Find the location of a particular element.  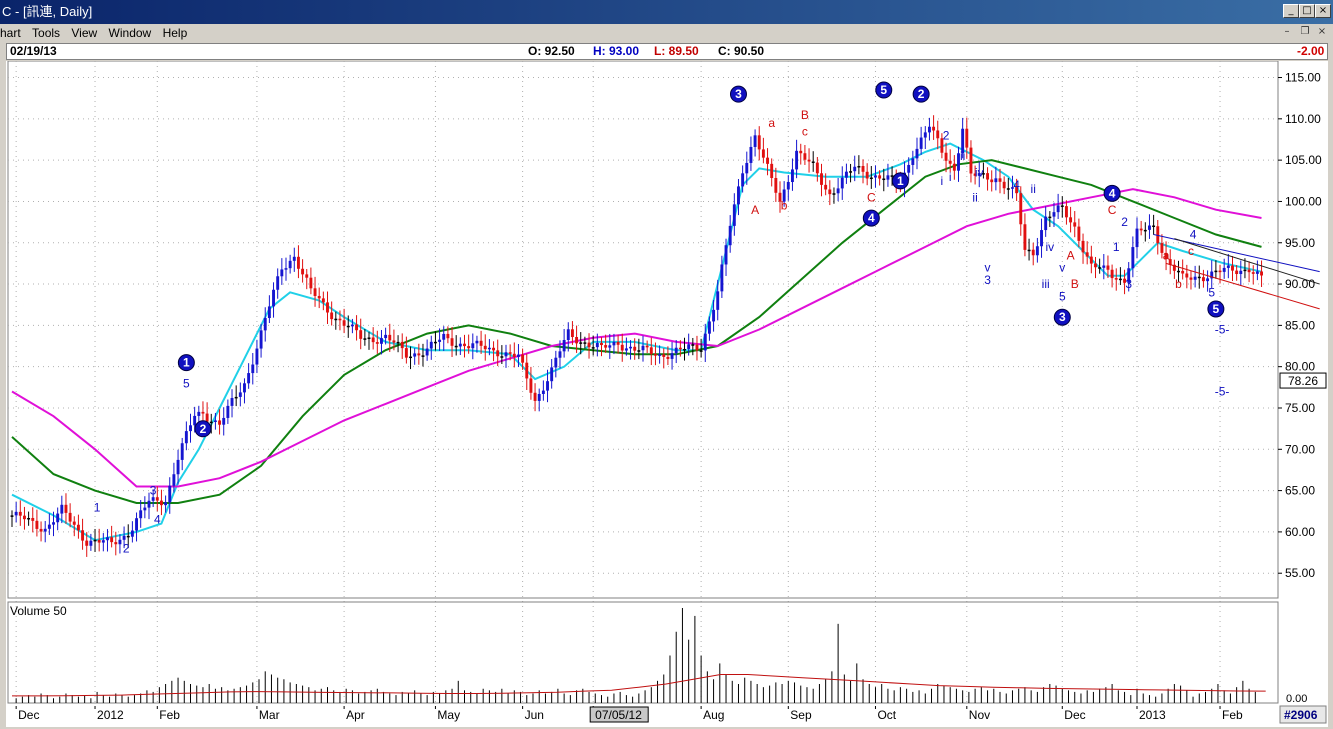

y-tick-label: 85.00 is located at coordinates (1300, 325).